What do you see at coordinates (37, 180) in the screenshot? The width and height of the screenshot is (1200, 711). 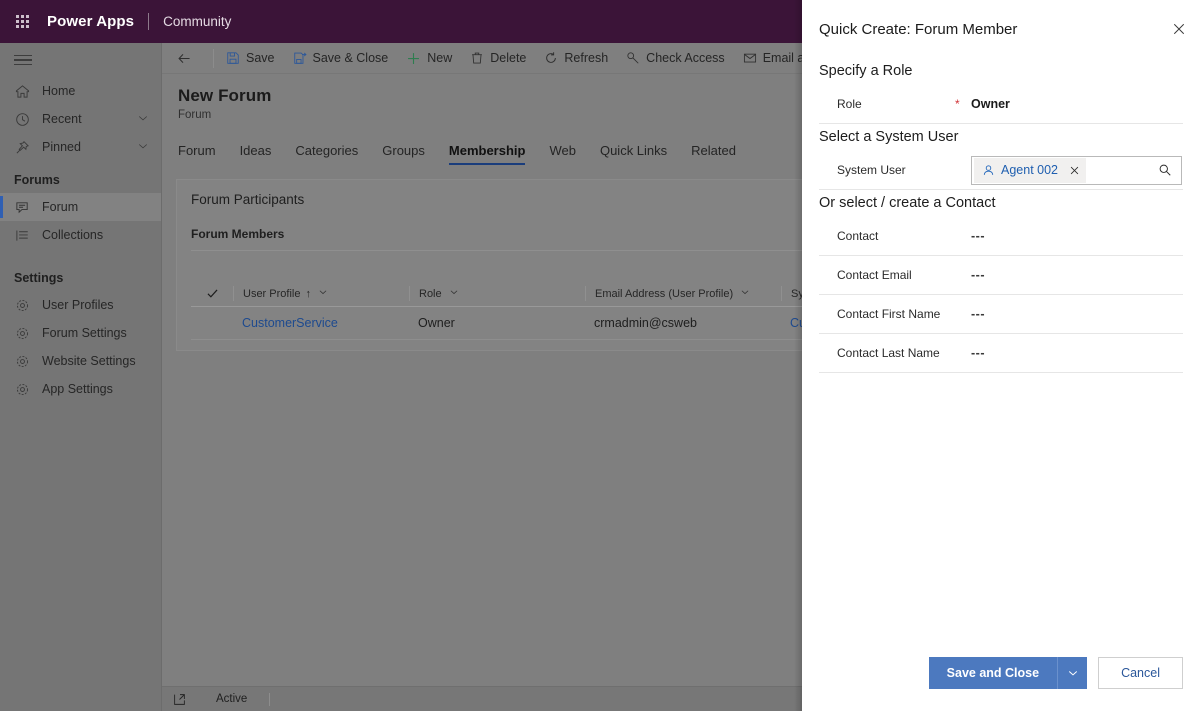 I see `sidebar-group-forums: Forums` at bounding box center [37, 180].